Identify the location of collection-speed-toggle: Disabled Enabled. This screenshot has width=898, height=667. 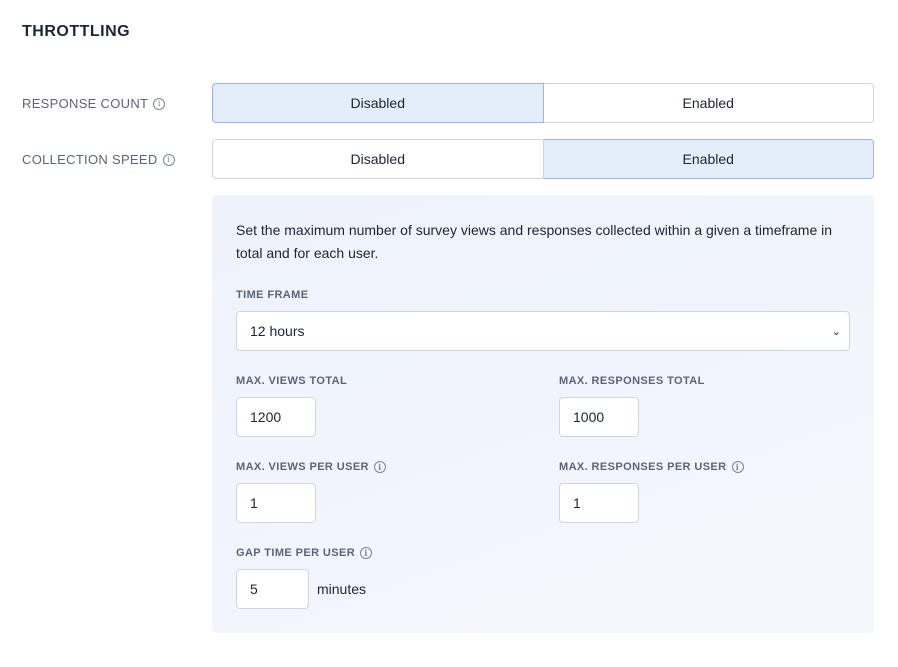
(543, 159).